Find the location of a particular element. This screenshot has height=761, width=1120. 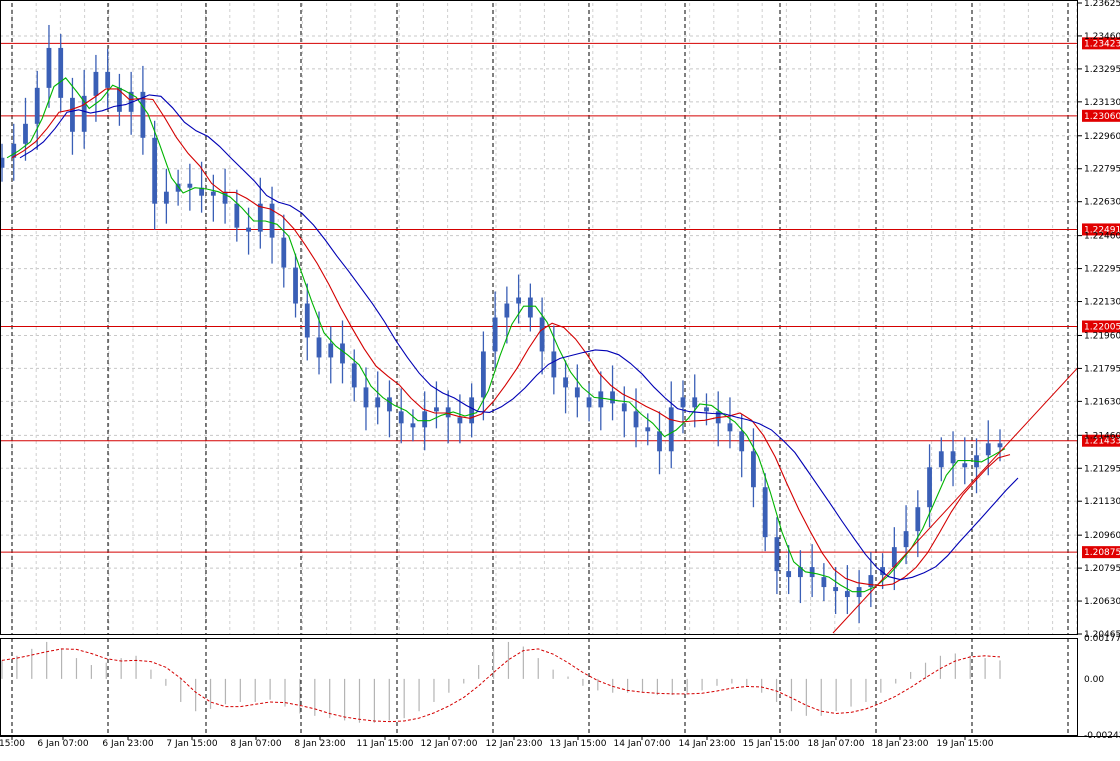

price-tag-text: 1.20875 is located at coordinates (1102, 553).